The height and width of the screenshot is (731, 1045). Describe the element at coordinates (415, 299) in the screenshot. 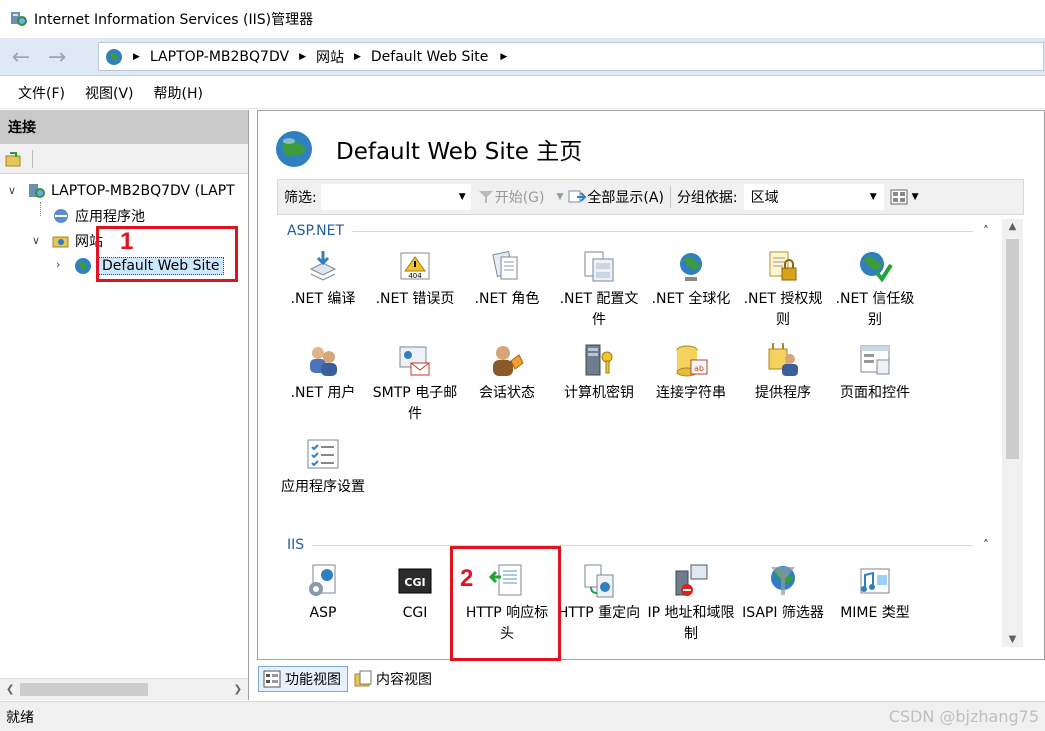

I see `feature-label: .NET 错误页` at that location.